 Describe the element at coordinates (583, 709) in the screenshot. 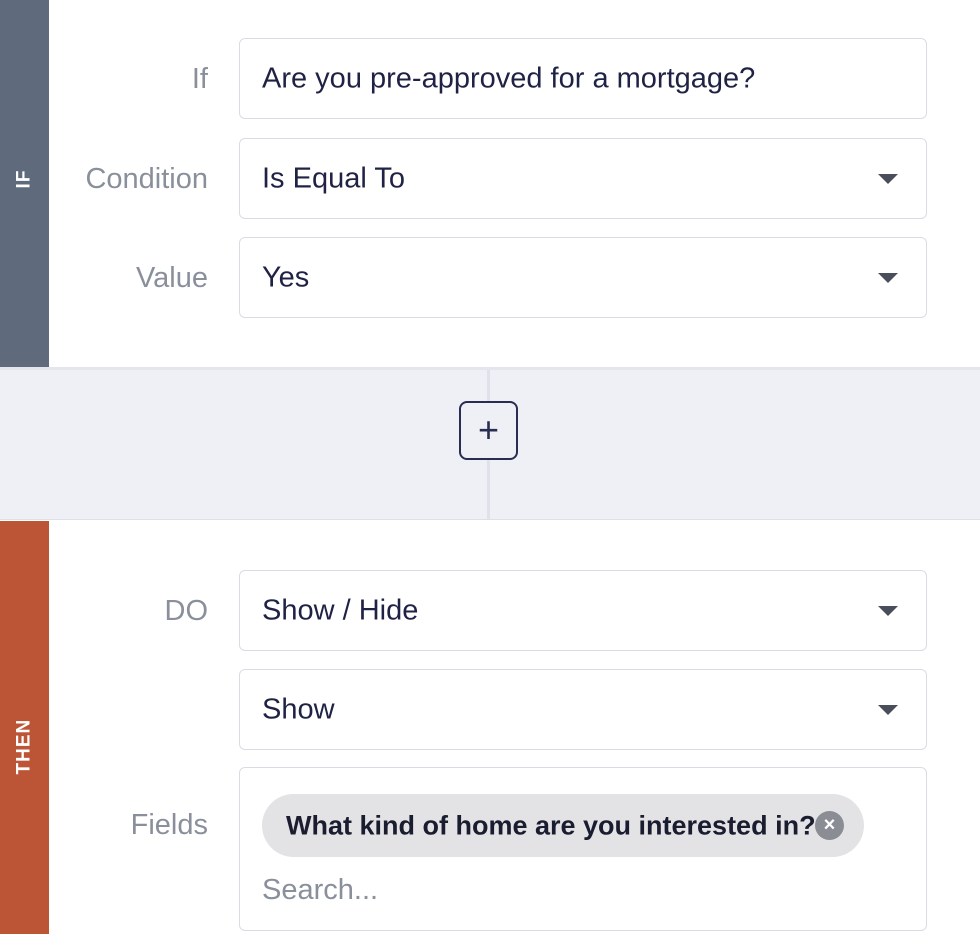

I see `visibility-select: Show` at that location.